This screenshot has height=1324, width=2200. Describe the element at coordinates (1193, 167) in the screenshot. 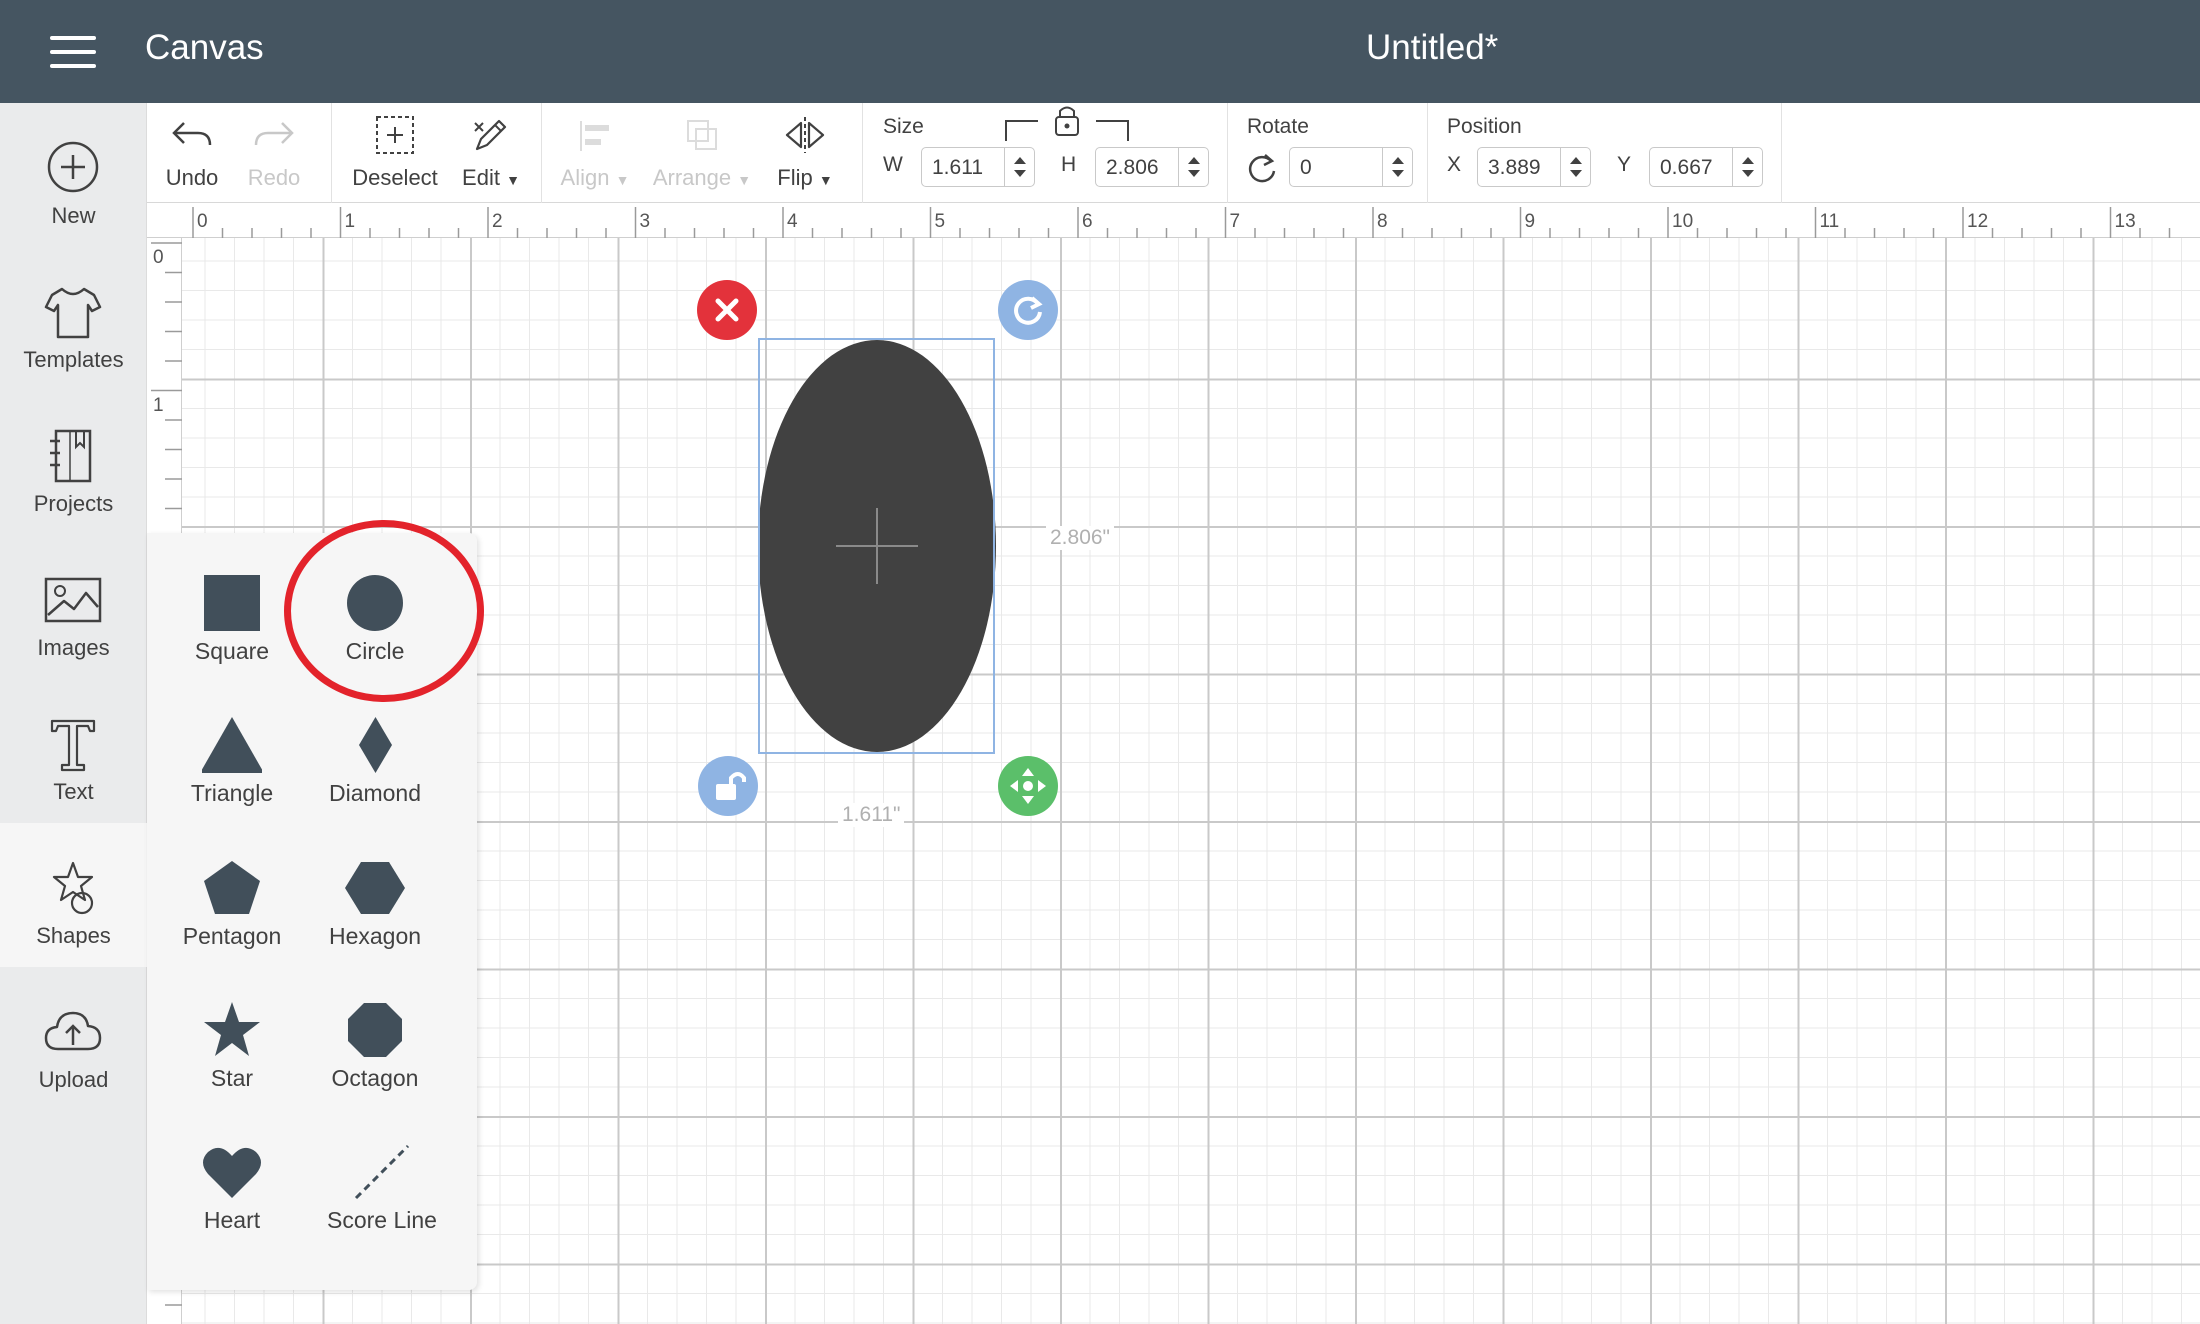

I see `height-stepper` at that location.